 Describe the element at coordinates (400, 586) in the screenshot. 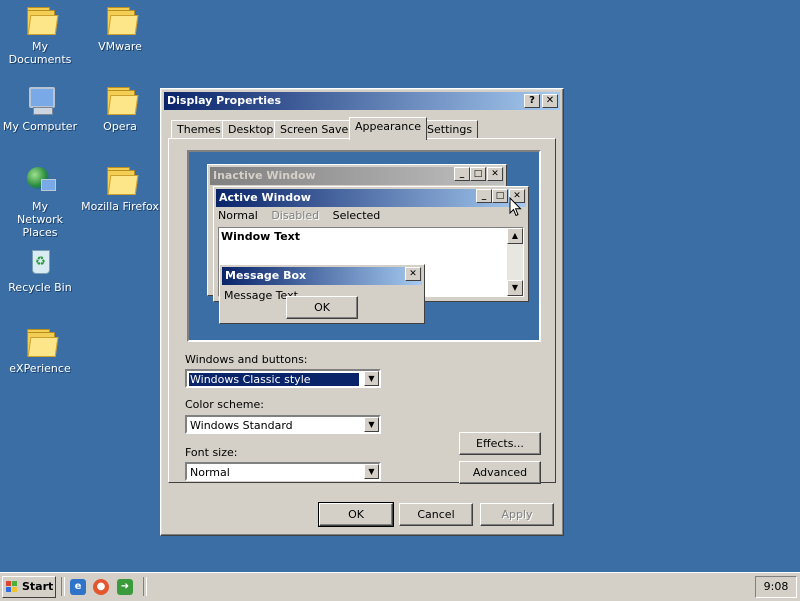

I see `taskbar: Start e ● ➜ 9:08` at that location.